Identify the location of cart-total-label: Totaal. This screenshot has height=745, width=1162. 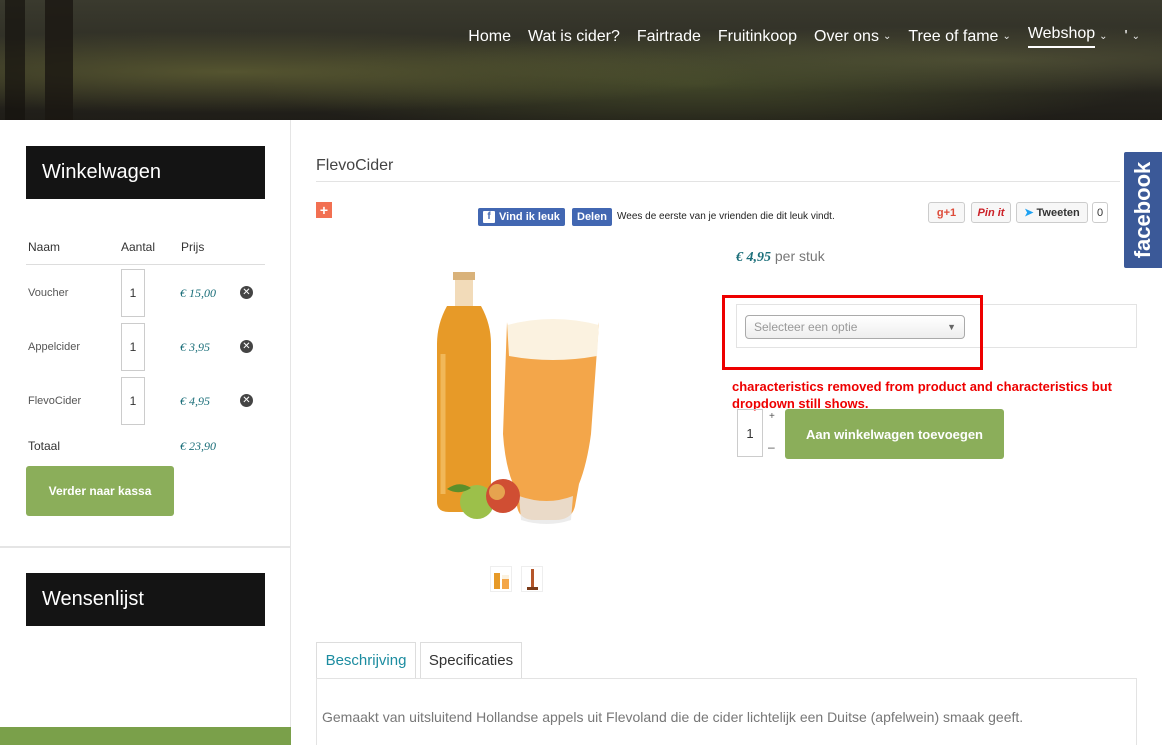
(44, 446).